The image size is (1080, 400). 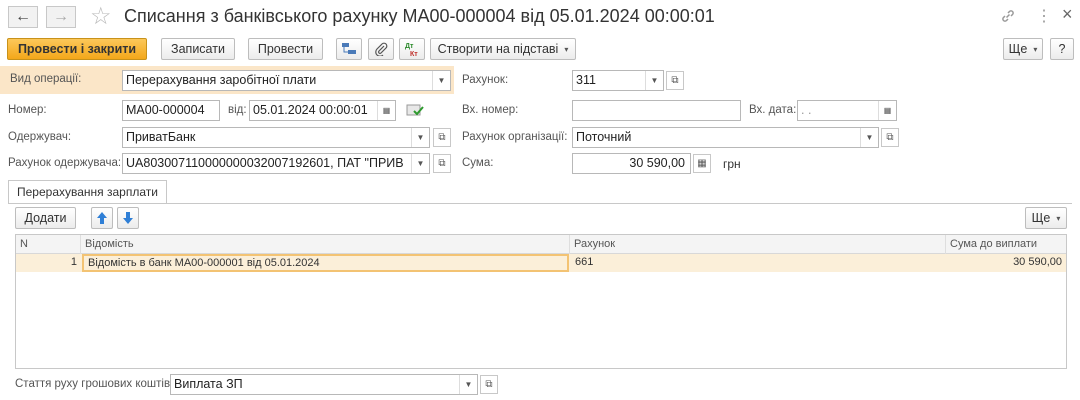 I want to click on arrow-down-icon, so click(x=128, y=218).